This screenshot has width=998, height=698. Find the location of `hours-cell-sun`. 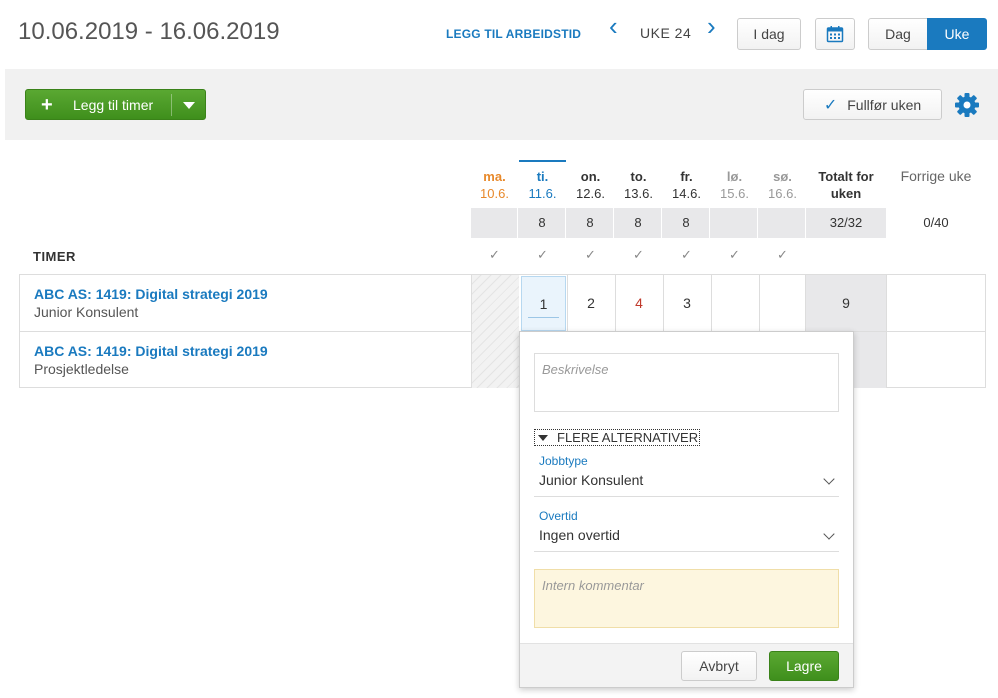

hours-cell-sun is located at coordinates (782, 303).